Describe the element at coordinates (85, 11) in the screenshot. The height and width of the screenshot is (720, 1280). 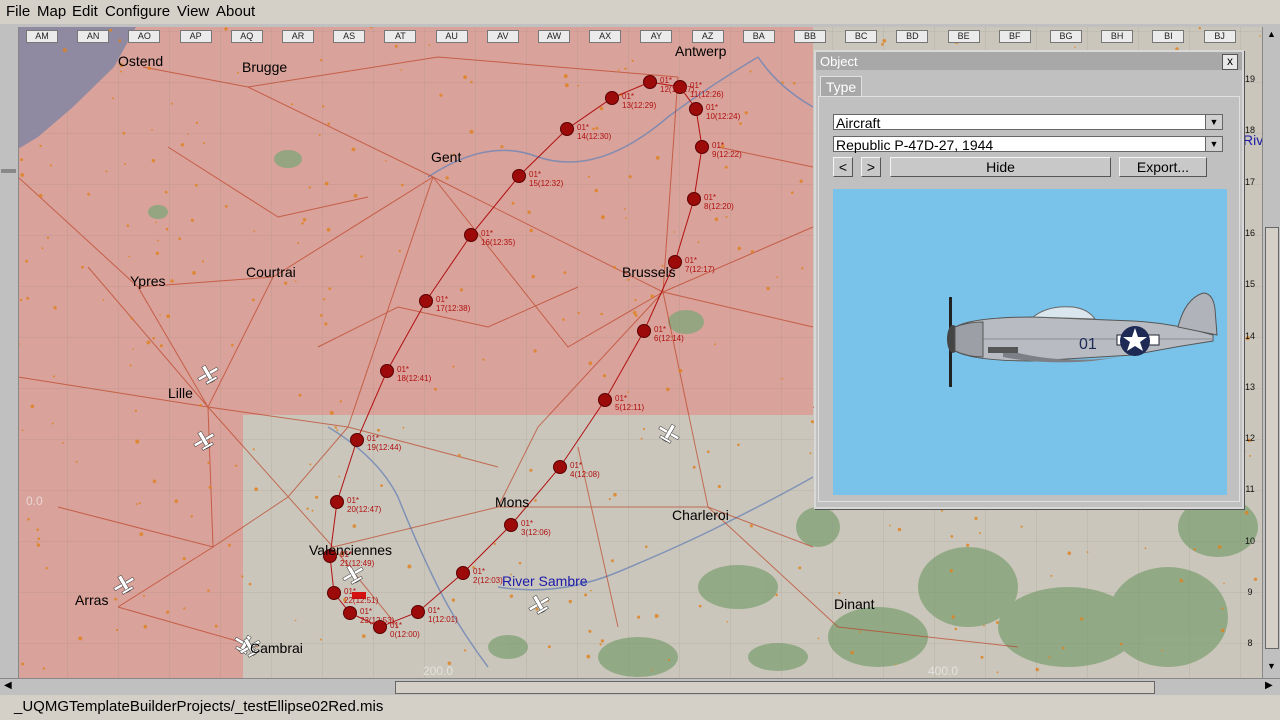
I see `menu-edit: Edit` at that location.